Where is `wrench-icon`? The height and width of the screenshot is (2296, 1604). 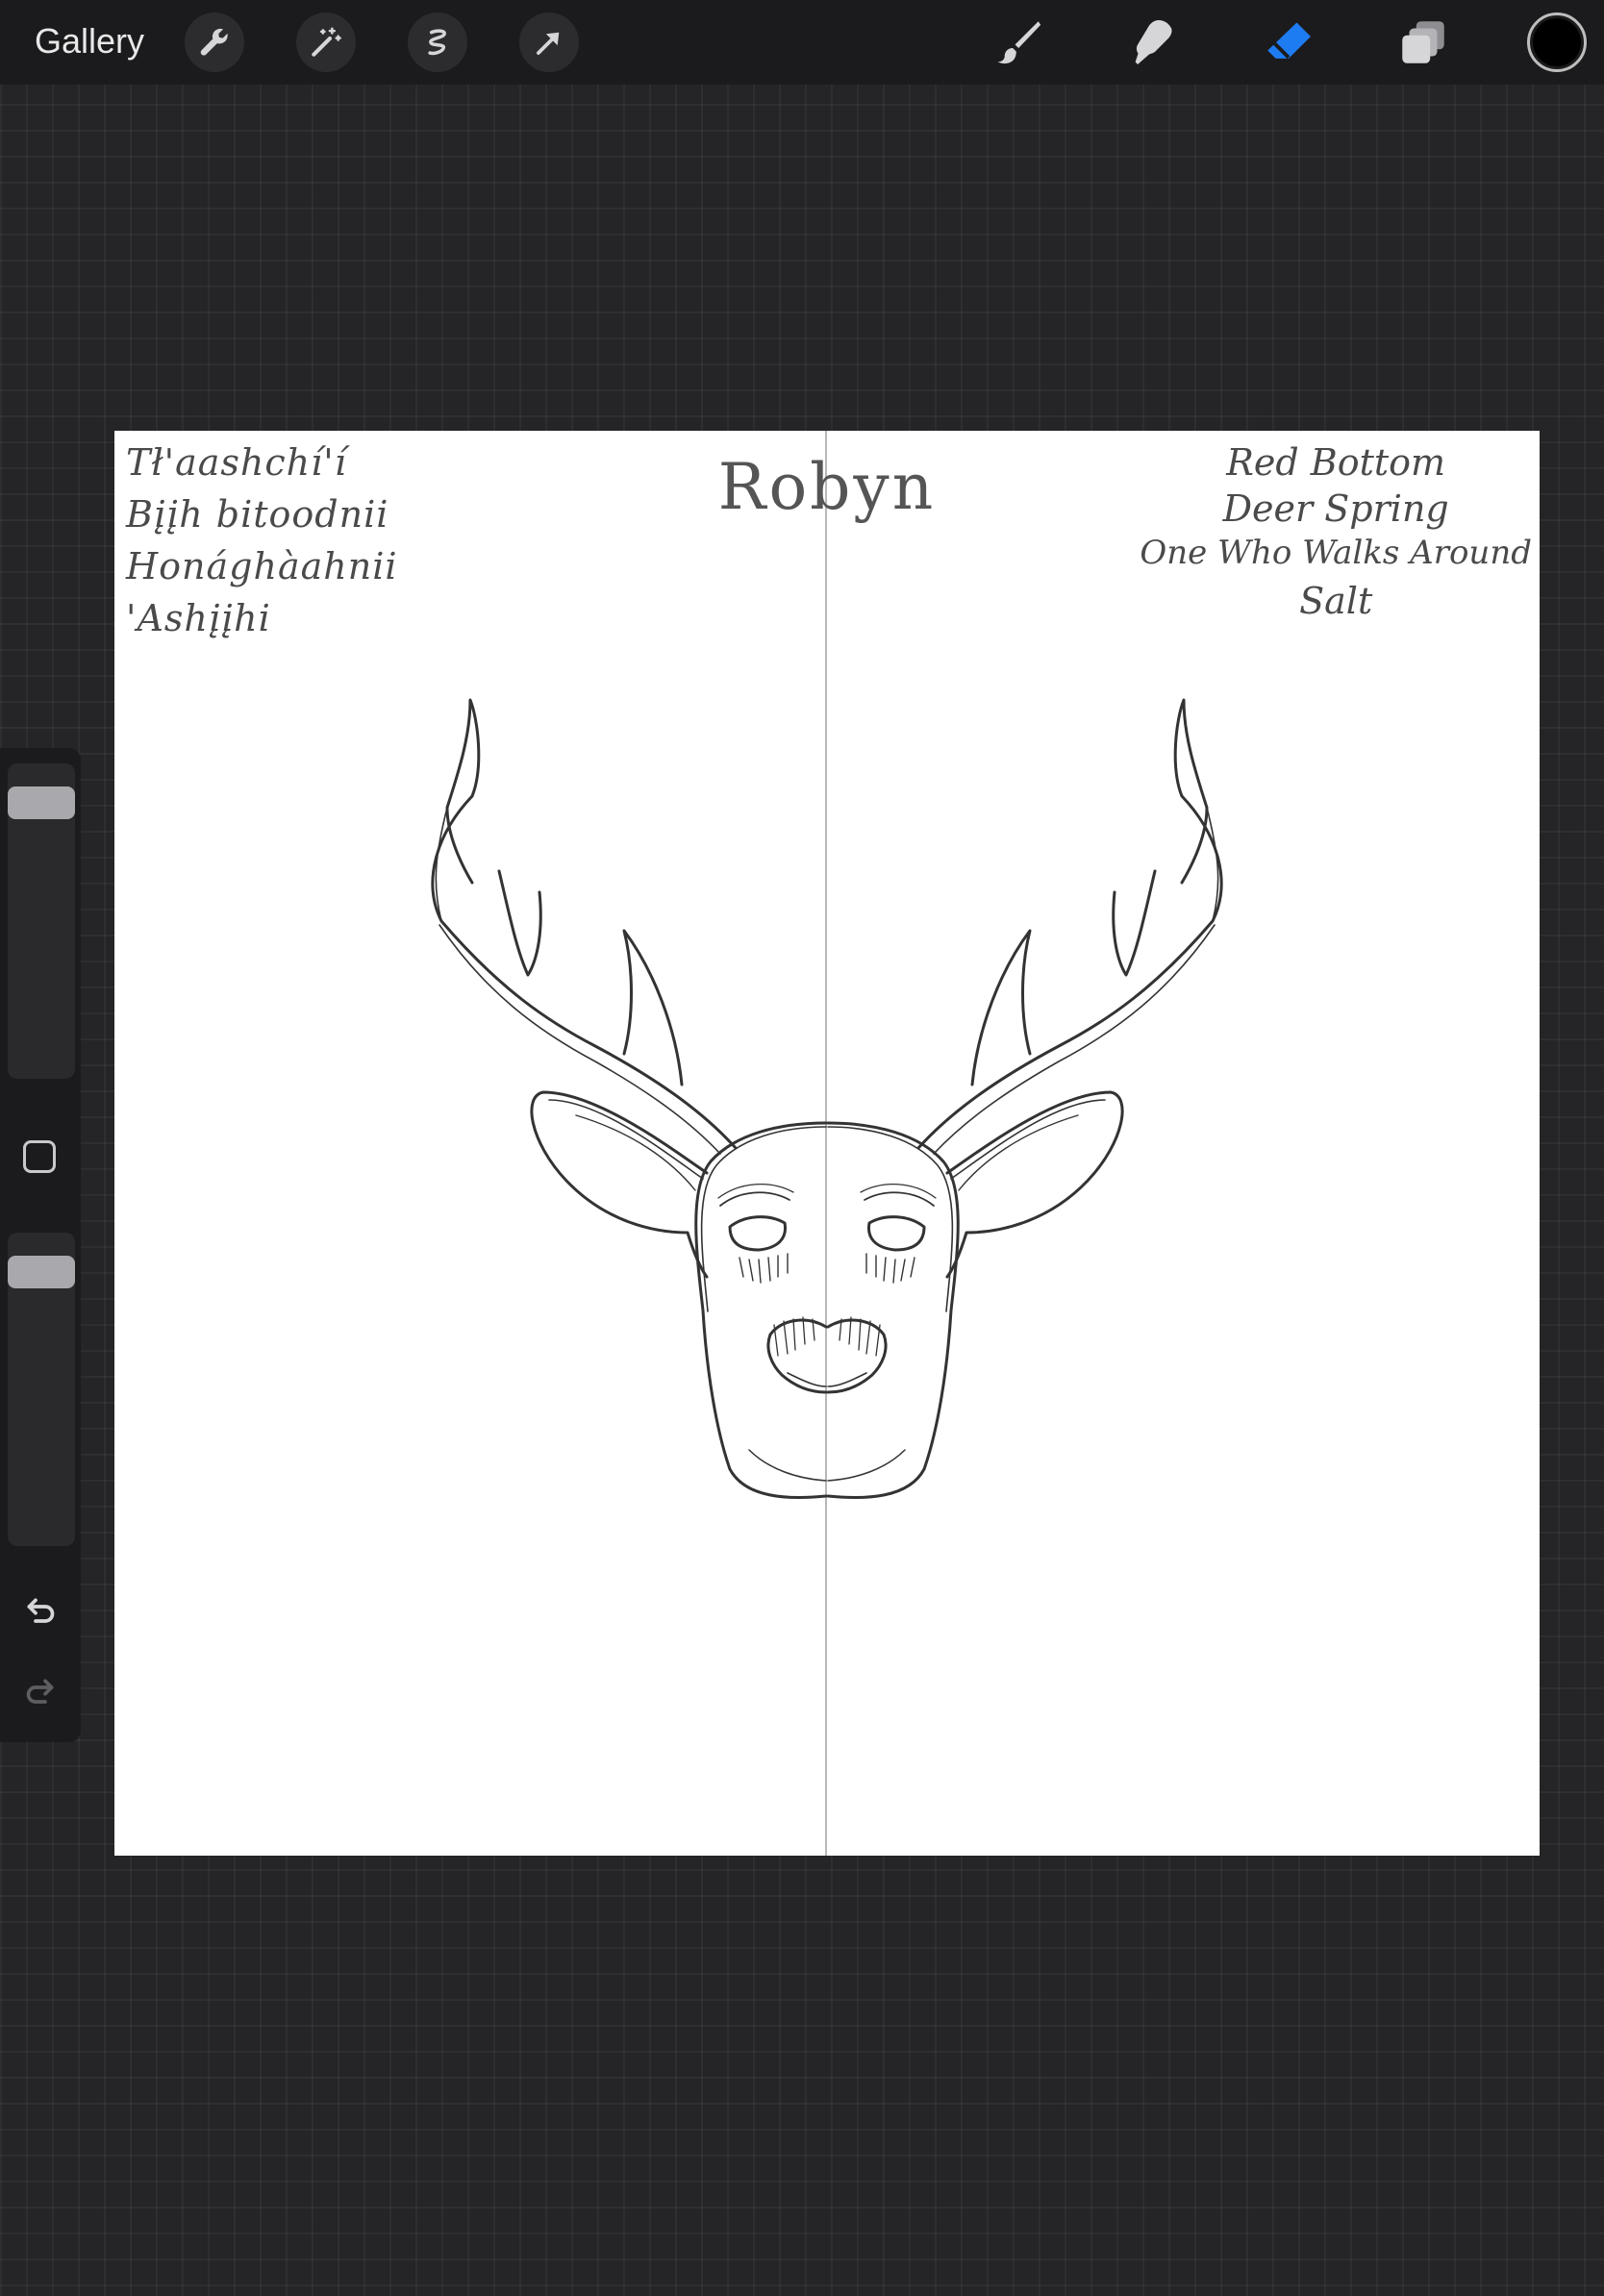
wrench-icon is located at coordinates (214, 42).